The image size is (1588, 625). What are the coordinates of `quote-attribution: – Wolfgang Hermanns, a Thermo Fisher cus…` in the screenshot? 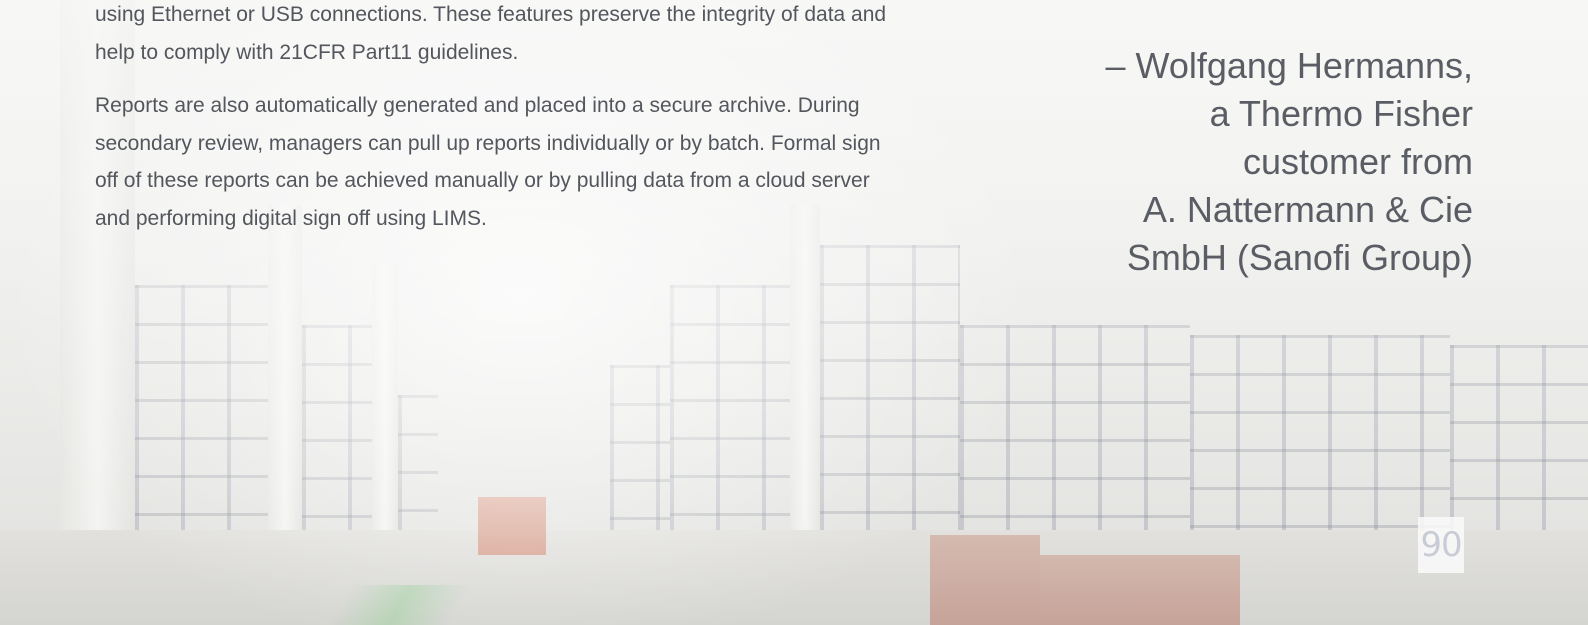 It's located at (1263, 162).